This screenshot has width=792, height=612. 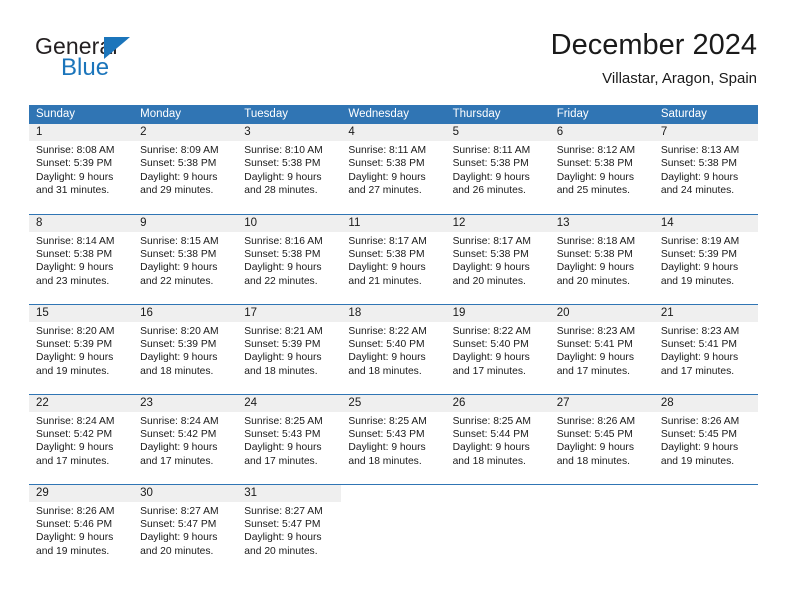 What do you see at coordinates (596, 150) in the screenshot?
I see `sunrise-text: Sunrise: 8:12 AM` at bounding box center [596, 150].